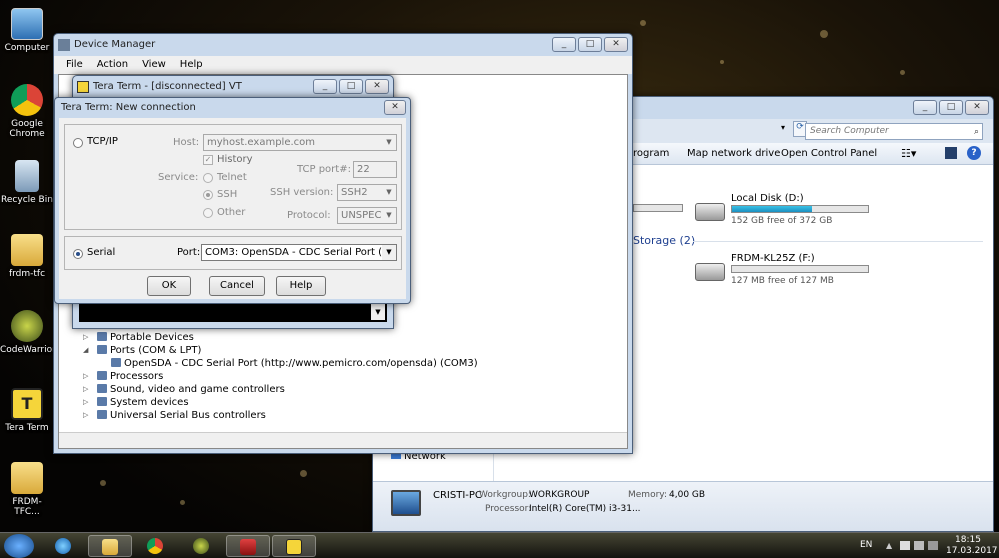 This screenshot has width=999, height=558. I want to click on tera-term-vt-titlebar: Tera Term - [disconnected] VT _ □ ✕, so click(233, 87).